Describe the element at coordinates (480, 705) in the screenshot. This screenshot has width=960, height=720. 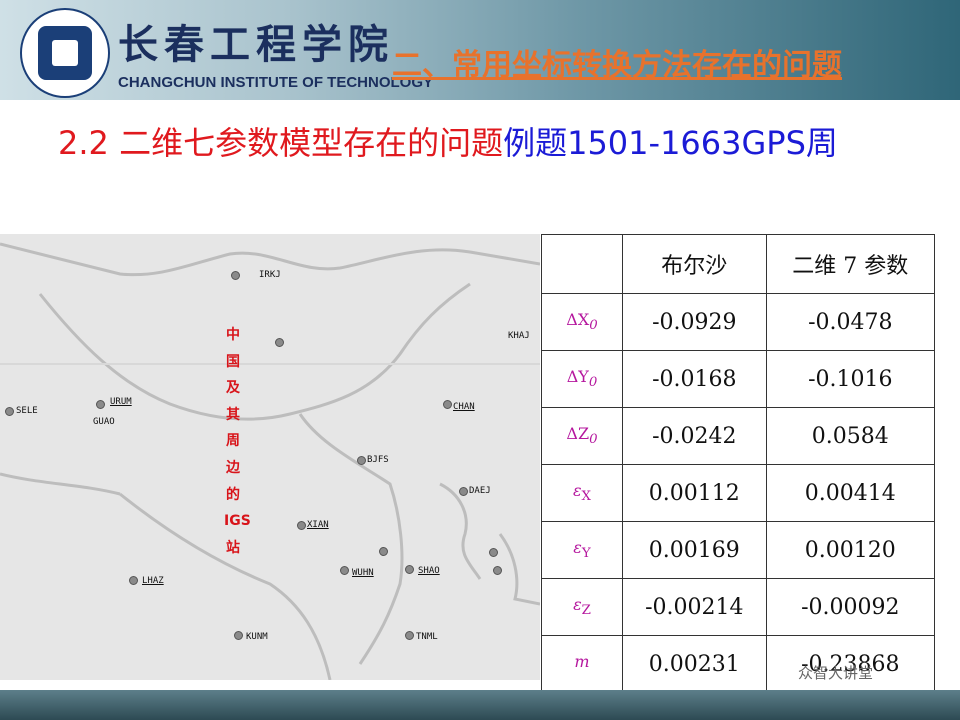
I see `footer-bar` at that location.